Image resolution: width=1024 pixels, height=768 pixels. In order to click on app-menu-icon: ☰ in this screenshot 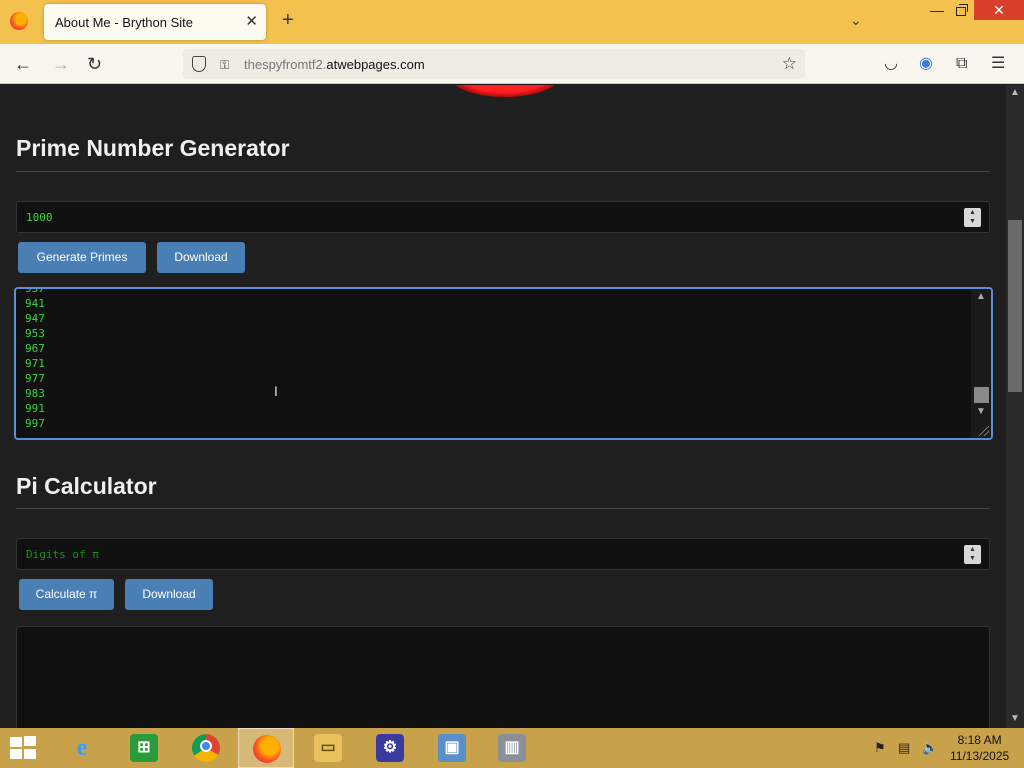, I will do `click(998, 64)`.